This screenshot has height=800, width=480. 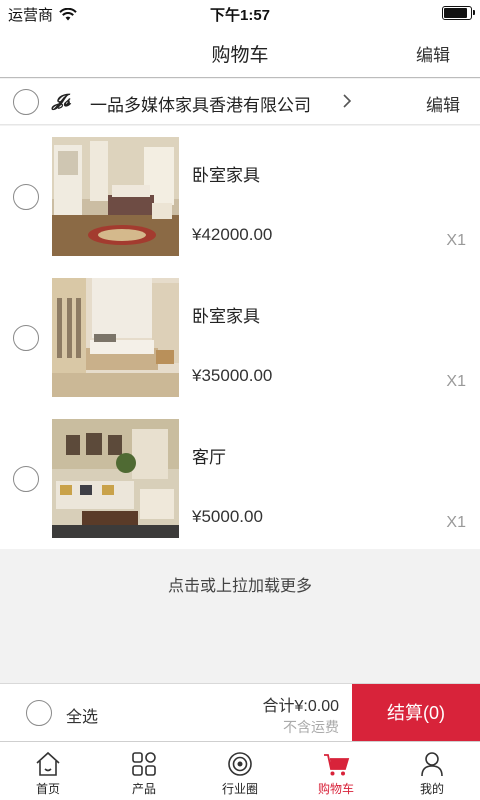 What do you see at coordinates (48, 763) in the screenshot?
I see `home-icon` at bounding box center [48, 763].